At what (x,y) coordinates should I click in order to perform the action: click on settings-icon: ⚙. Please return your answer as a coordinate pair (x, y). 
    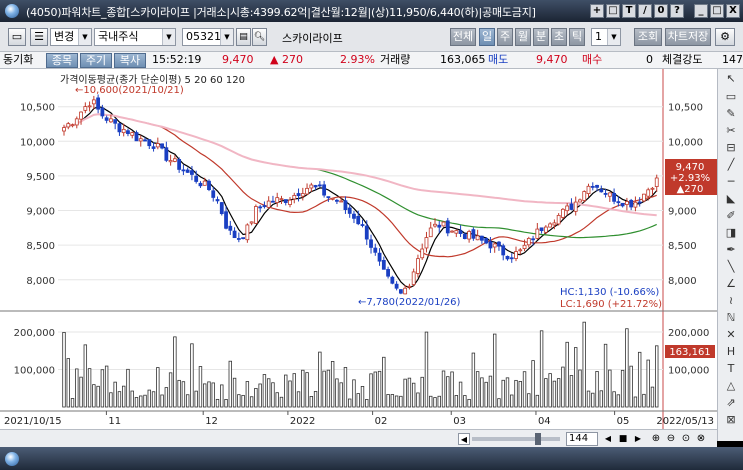
    Looking at the image, I should click on (725, 37).